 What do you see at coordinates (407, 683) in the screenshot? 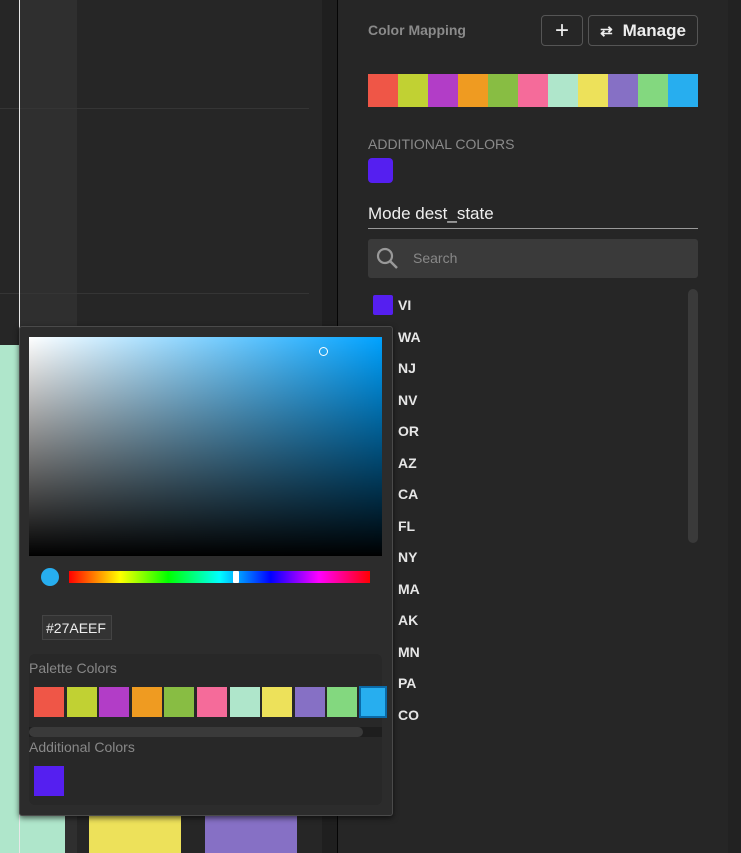
I see `list-item: PA` at bounding box center [407, 683].